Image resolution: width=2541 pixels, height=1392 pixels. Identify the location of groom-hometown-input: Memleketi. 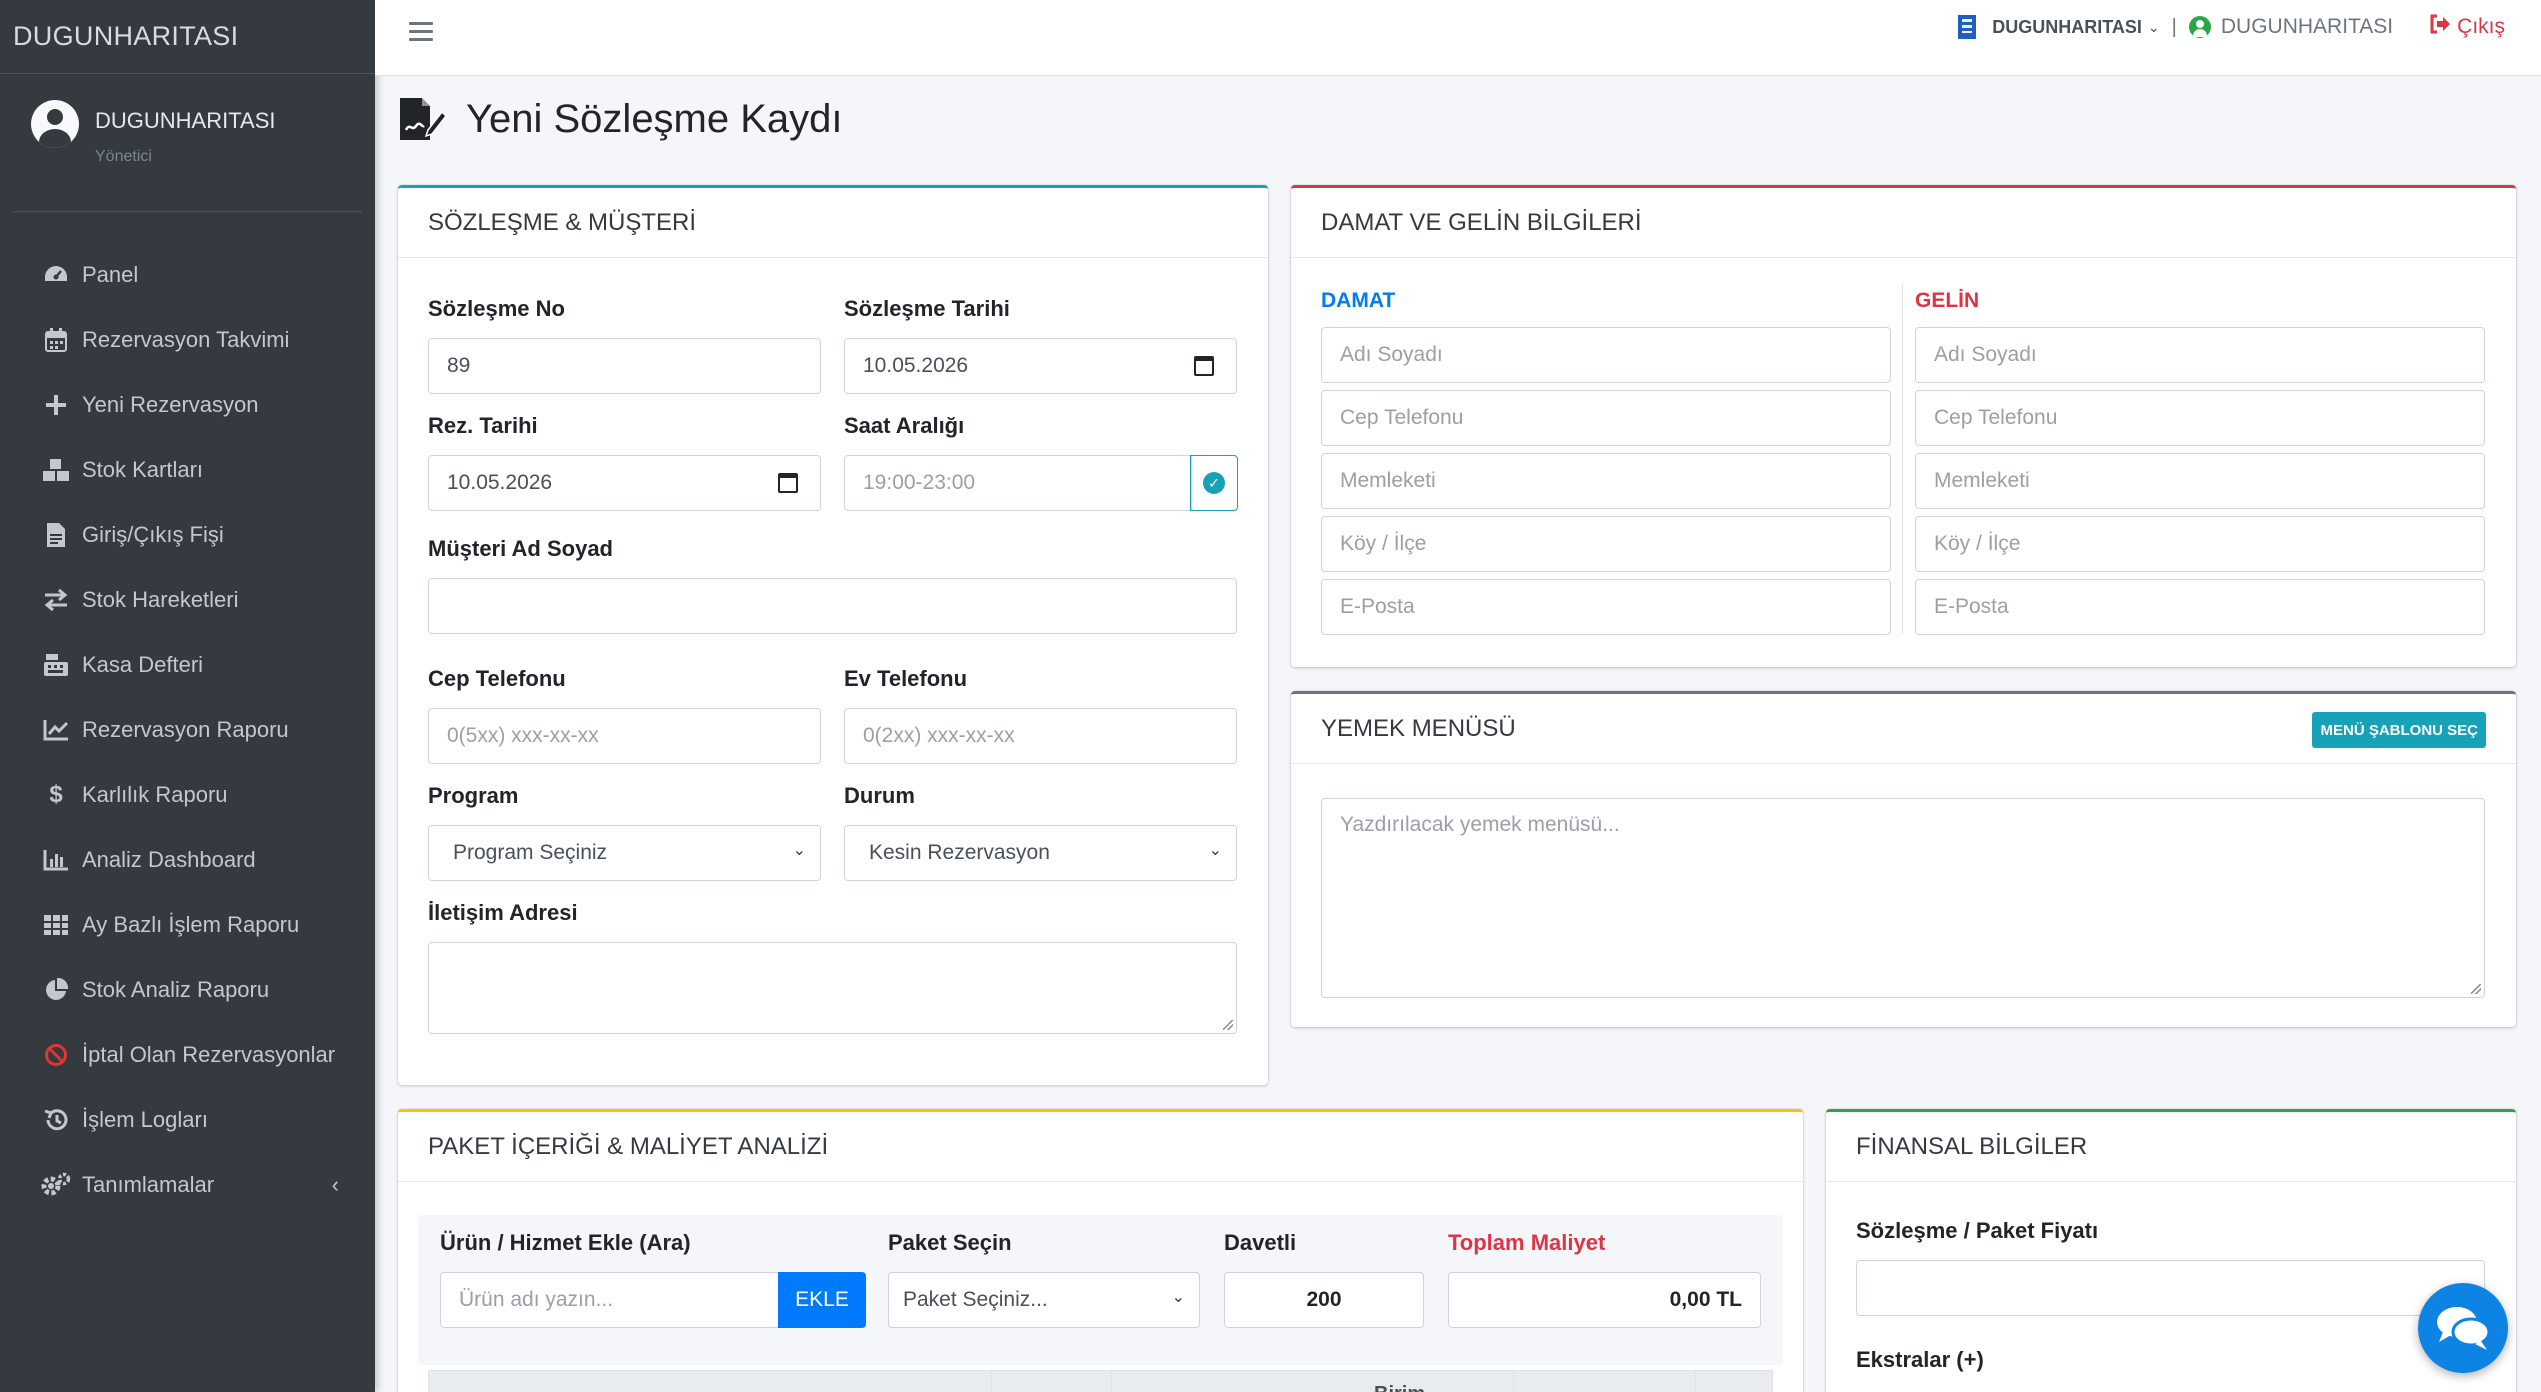
(1606, 481).